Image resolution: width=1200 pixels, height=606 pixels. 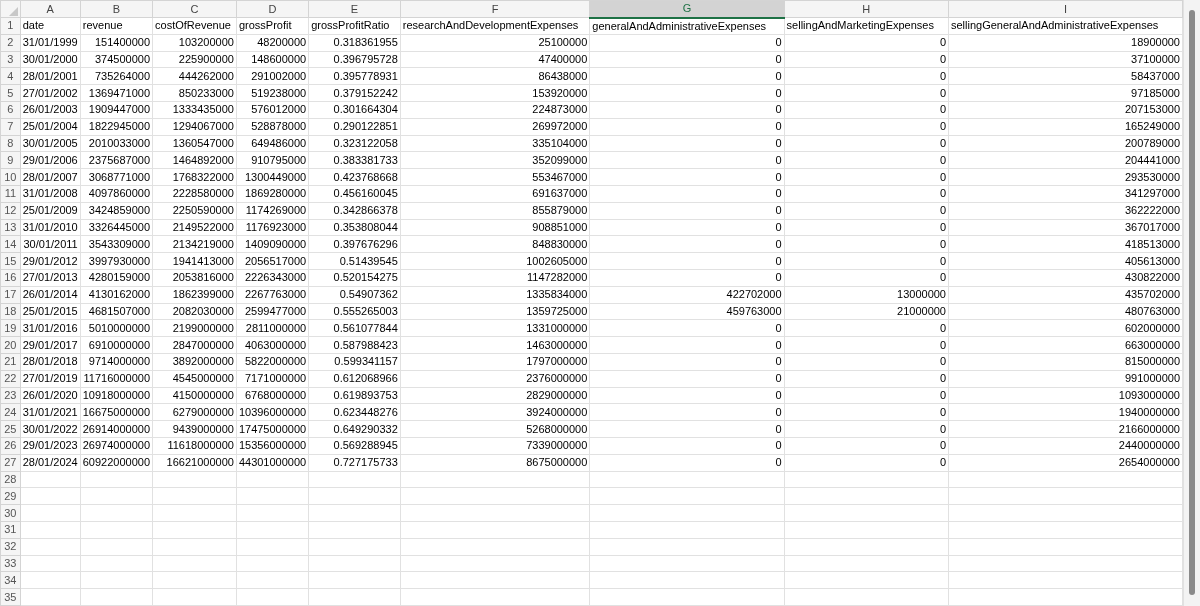 I want to click on table-cell: 2599477000, so click(x=272, y=311).